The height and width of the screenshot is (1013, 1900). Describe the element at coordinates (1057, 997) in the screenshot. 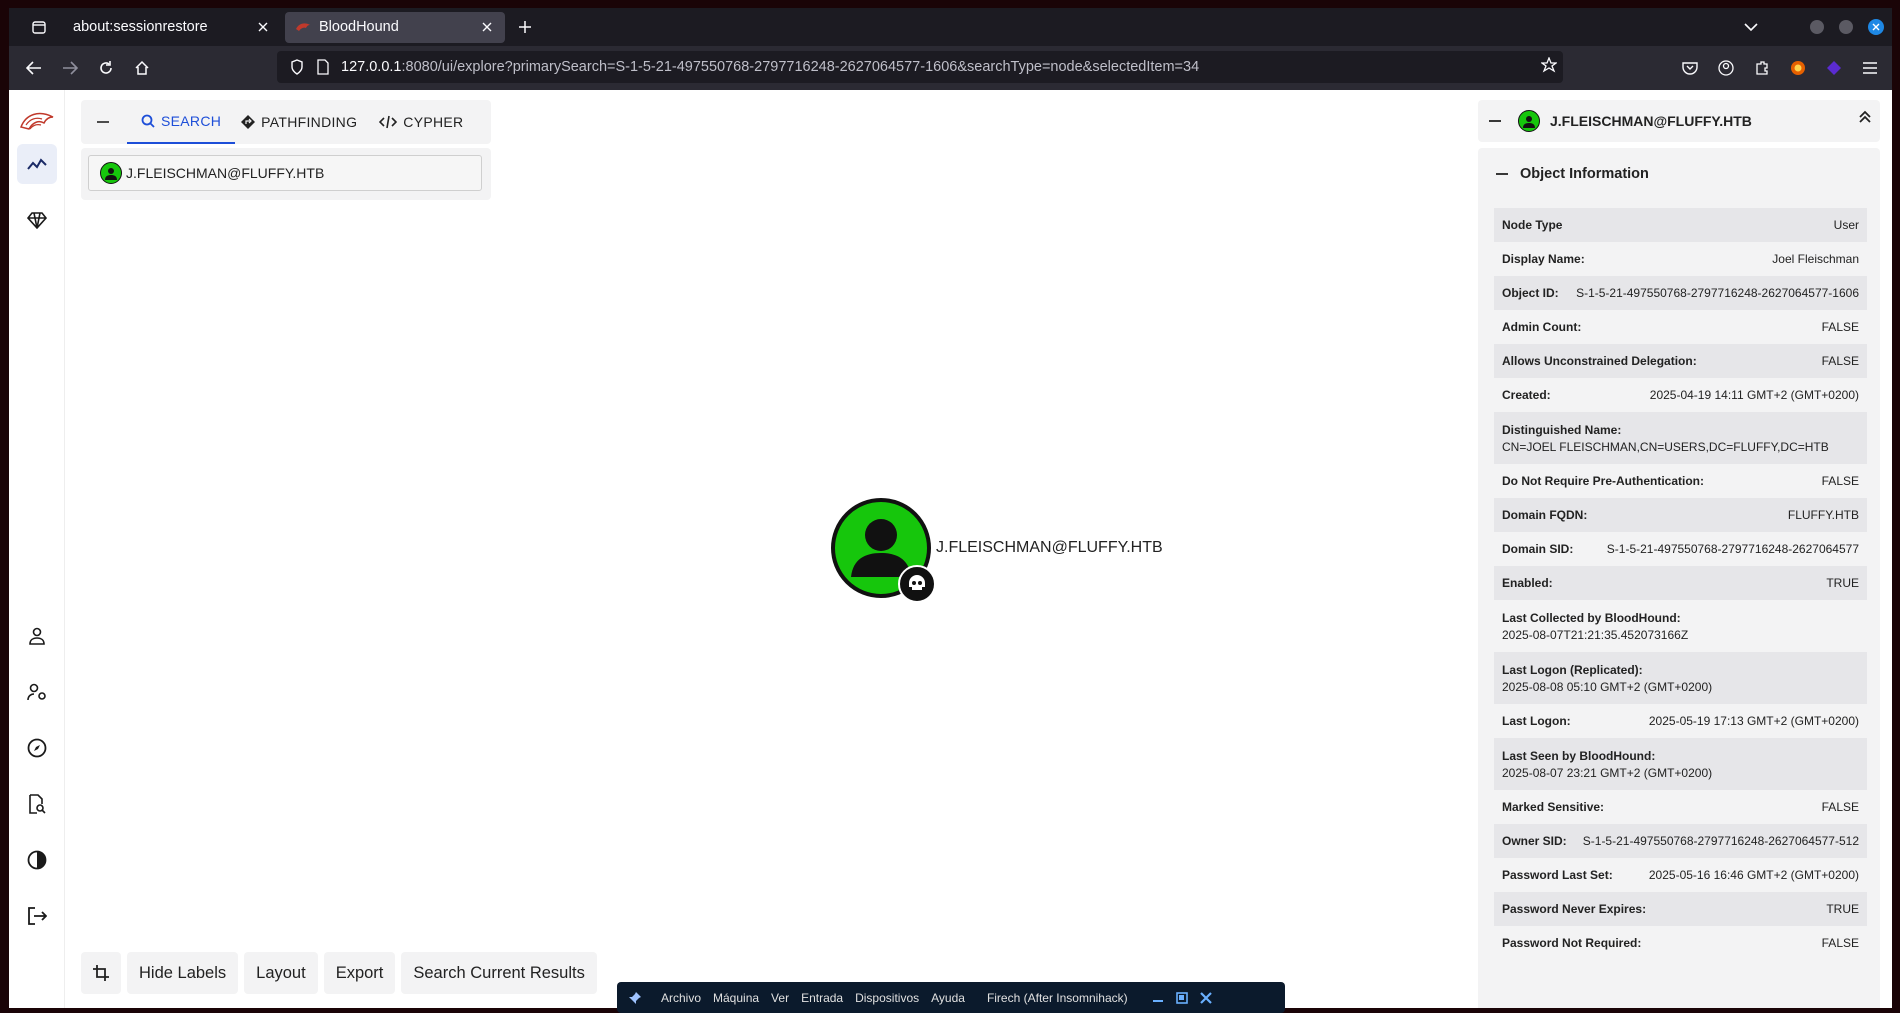

I see `vm-name: Firech (After Insomnihack)` at that location.